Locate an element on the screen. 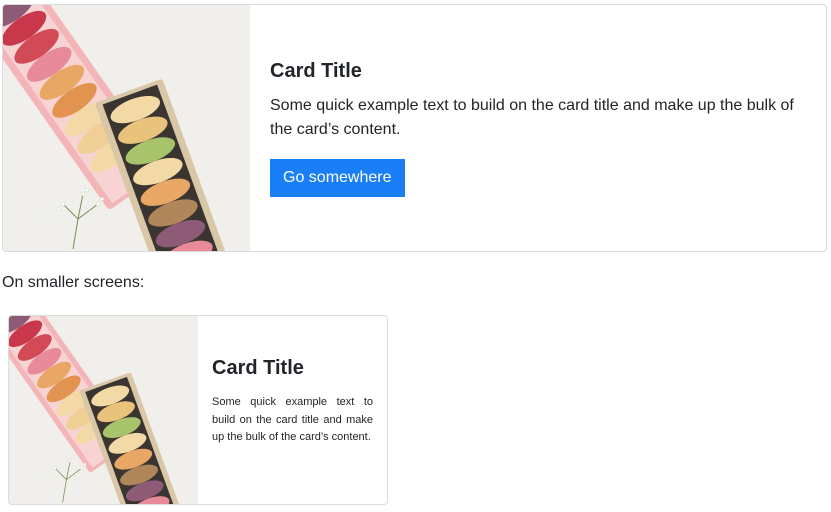 Image resolution: width=831 pixels, height=512 pixels. smaller-screens-caption: On smaller screens: is located at coordinates (73, 282).